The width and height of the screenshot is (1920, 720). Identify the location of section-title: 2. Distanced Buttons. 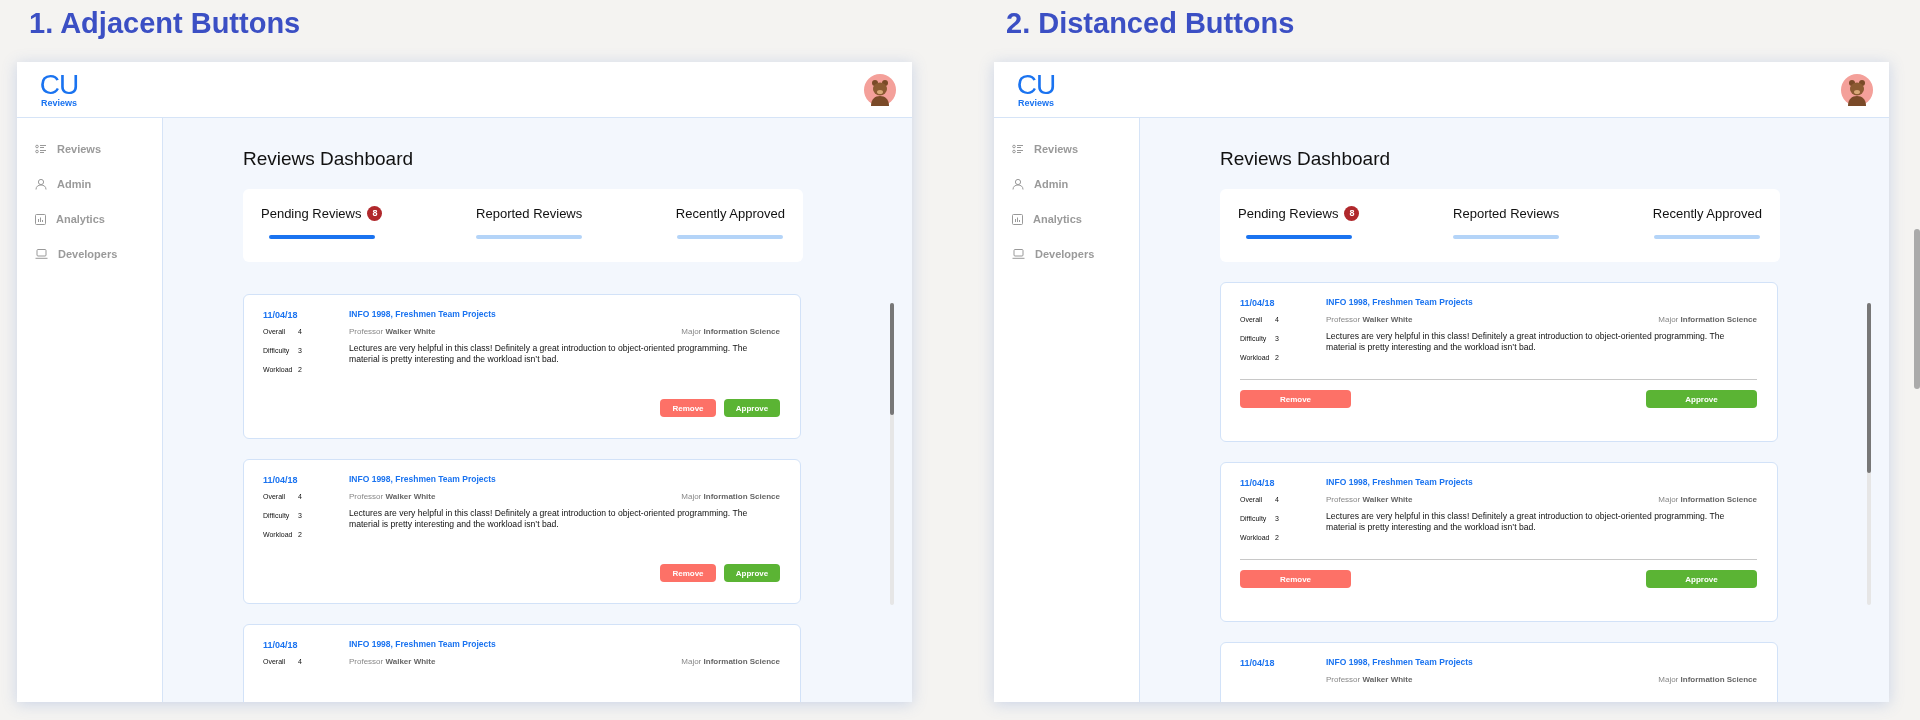
(1150, 23).